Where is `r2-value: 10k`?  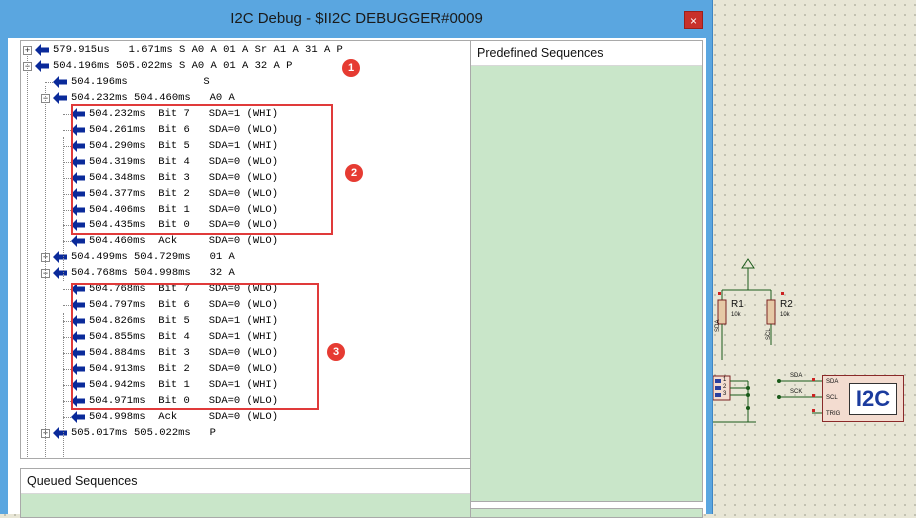 r2-value: 10k is located at coordinates (785, 315).